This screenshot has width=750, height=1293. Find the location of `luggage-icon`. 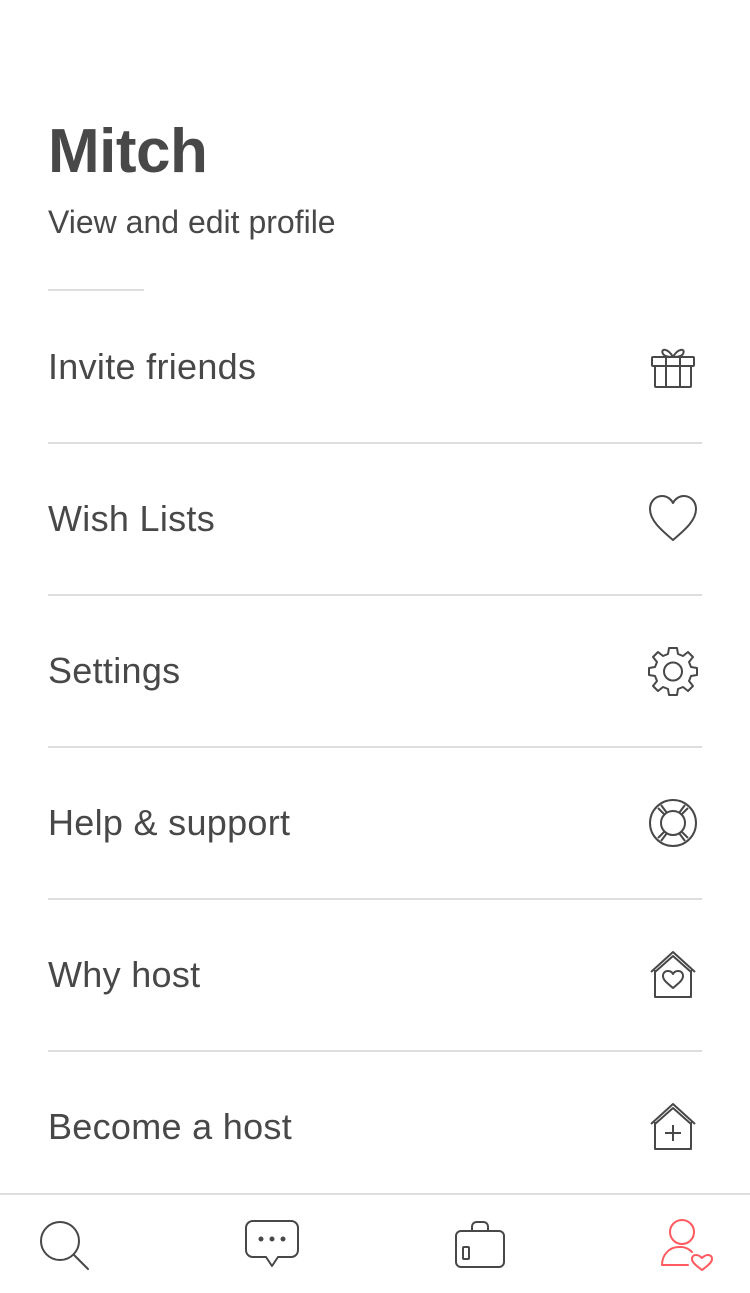

luggage-icon is located at coordinates (480, 1247).